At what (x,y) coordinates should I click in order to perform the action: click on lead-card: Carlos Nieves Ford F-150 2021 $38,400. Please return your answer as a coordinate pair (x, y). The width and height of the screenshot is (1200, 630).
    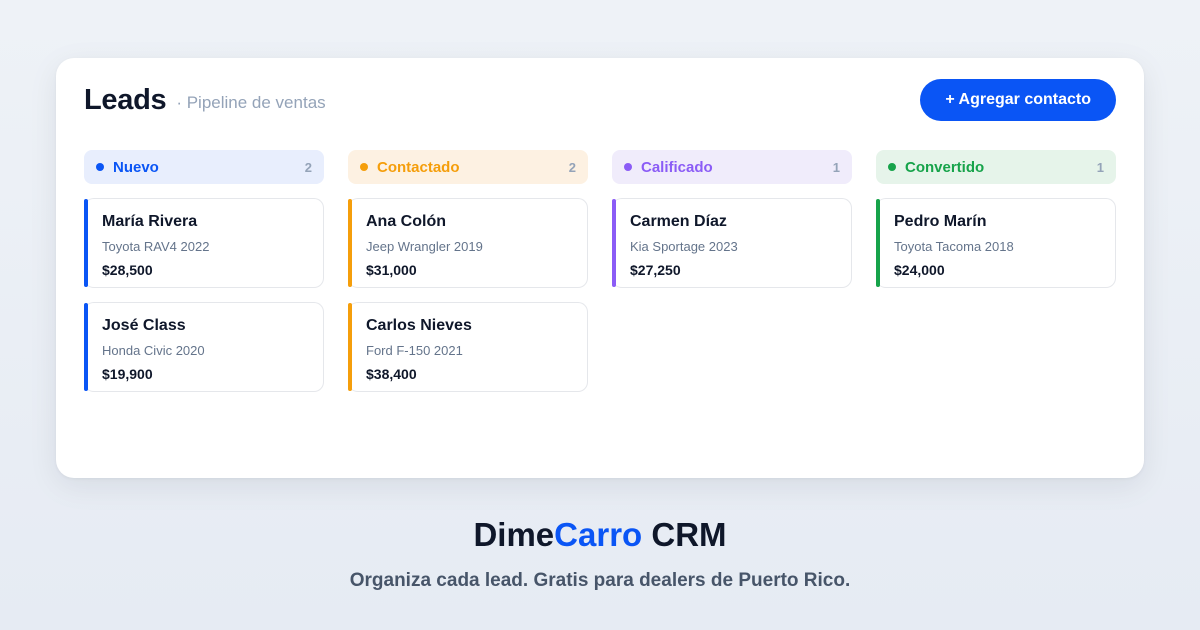
    Looking at the image, I should click on (468, 347).